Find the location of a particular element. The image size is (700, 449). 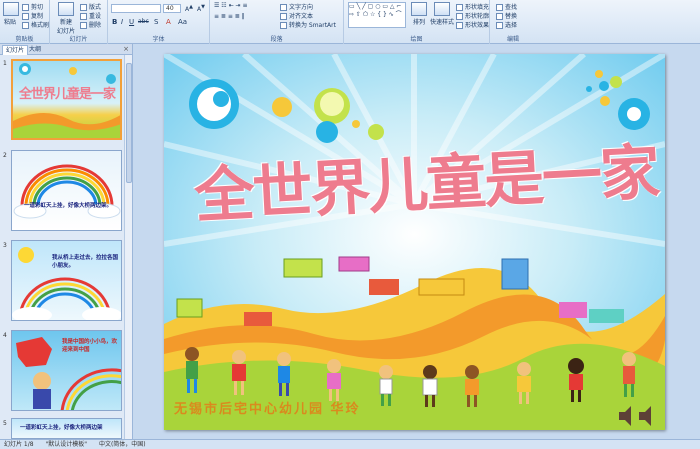

quick-styles-button: 快速样式 is located at coordinates (442, 14).